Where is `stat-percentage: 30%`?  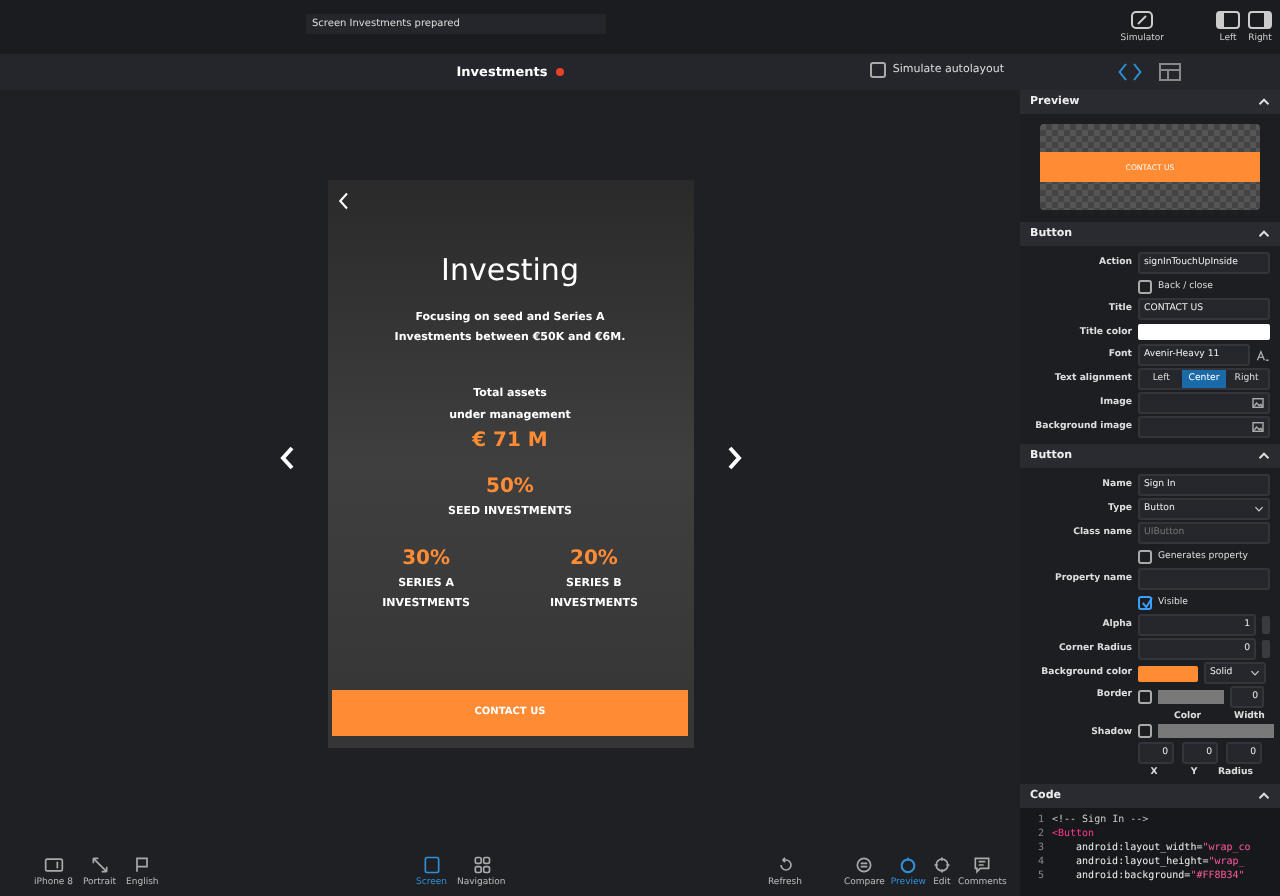 stat-percentage: 30% is located at coordinates (426, 558).